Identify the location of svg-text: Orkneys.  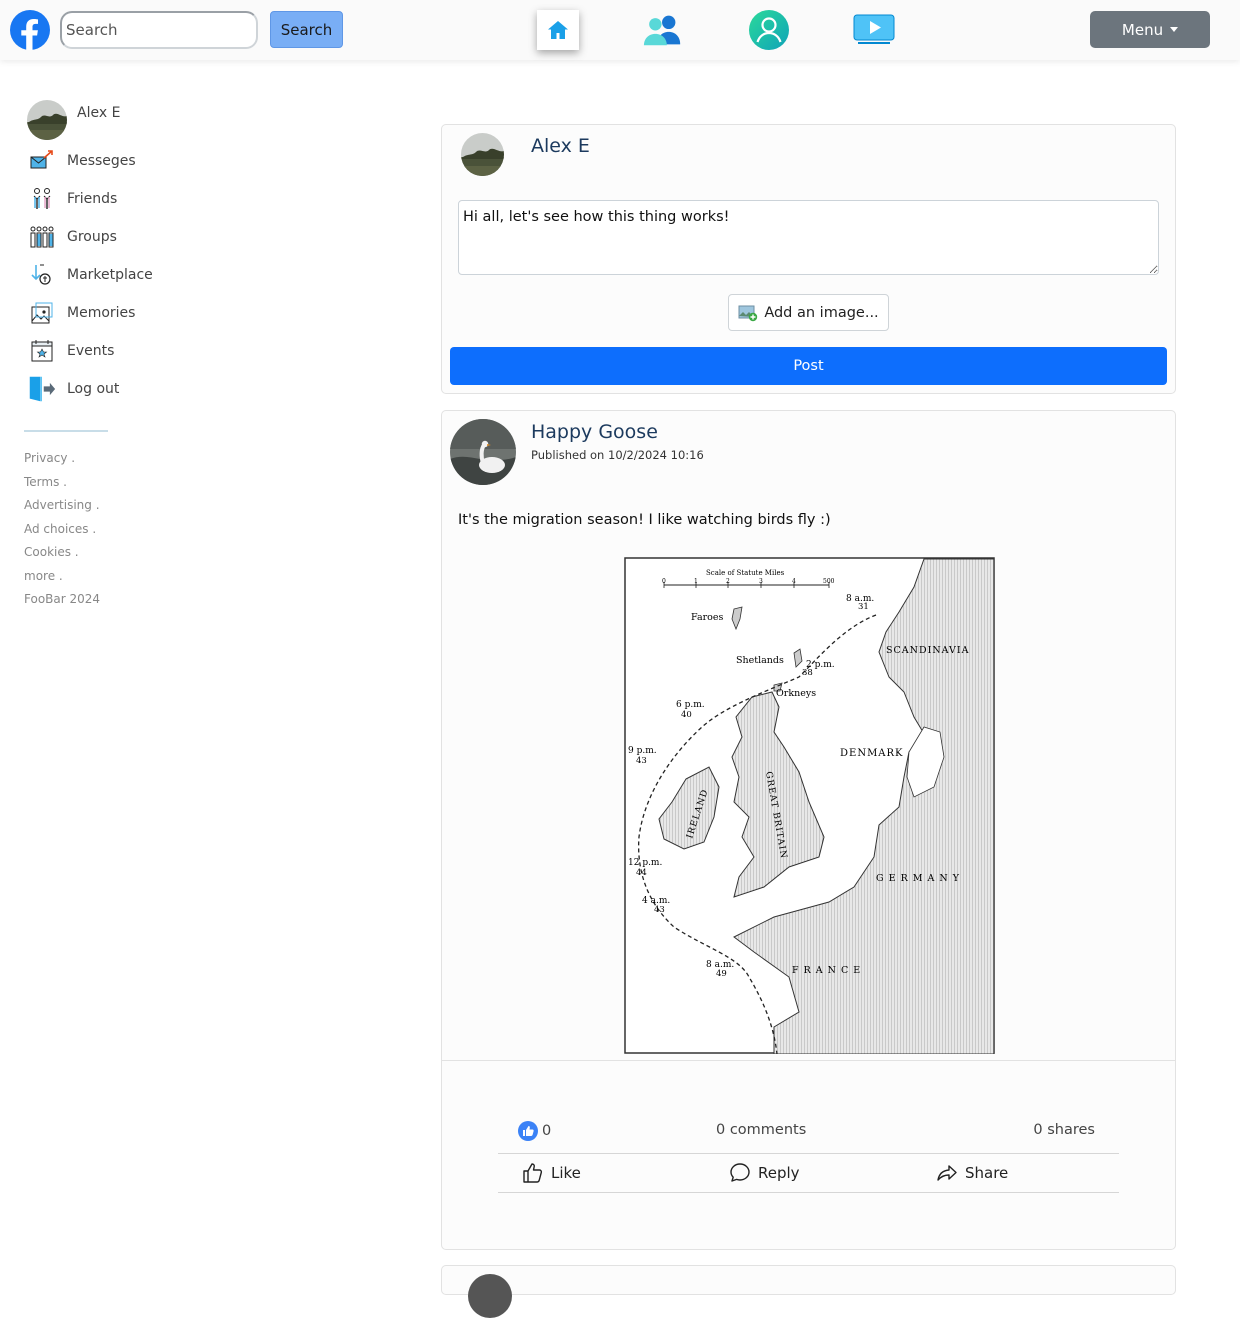
(796, 693).